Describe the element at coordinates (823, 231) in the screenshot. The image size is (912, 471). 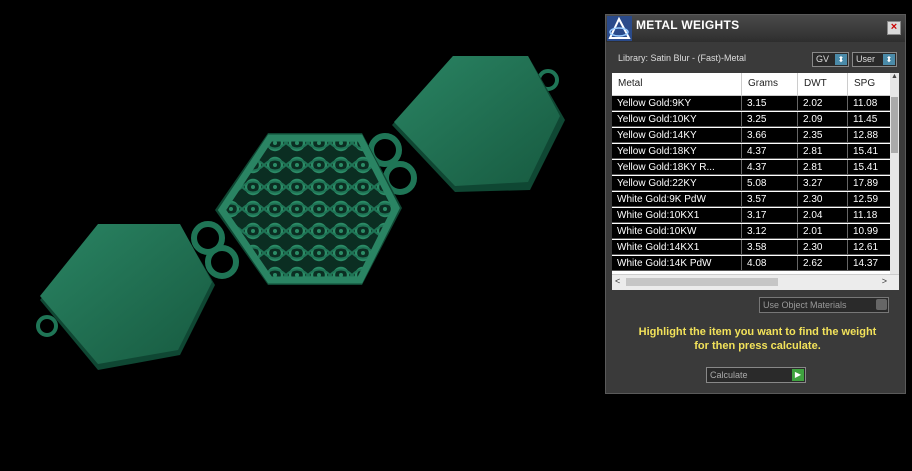
I see `cell-dwt: 2.01` at that location.